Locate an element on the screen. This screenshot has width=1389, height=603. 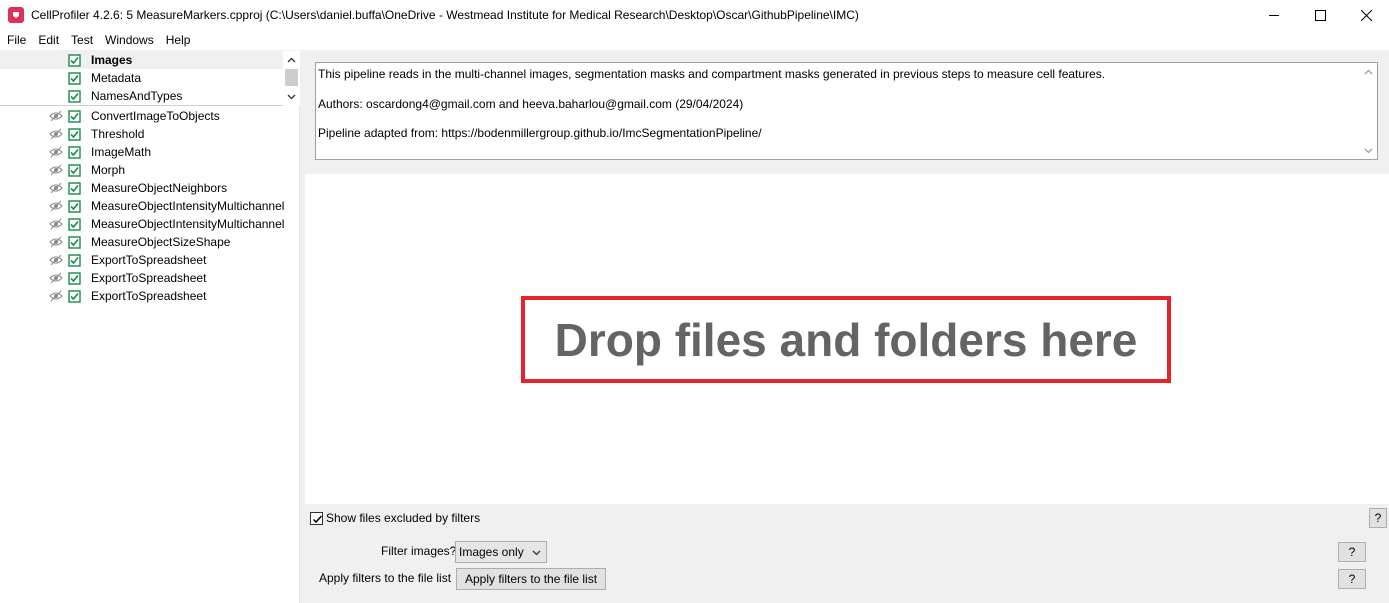
module-label: NamesAndTypes is located at coordinates (137, 96).